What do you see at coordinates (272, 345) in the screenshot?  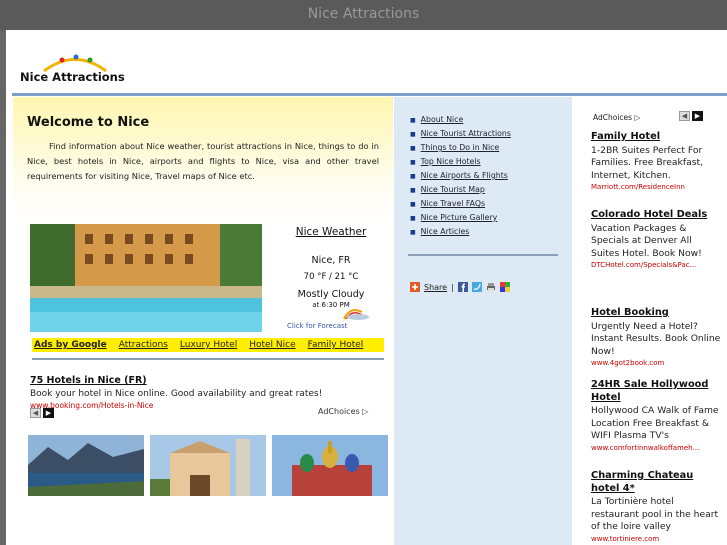 I see `ad-link-hotel-nice: Hotel Nice` at bounding box center [272, 345].